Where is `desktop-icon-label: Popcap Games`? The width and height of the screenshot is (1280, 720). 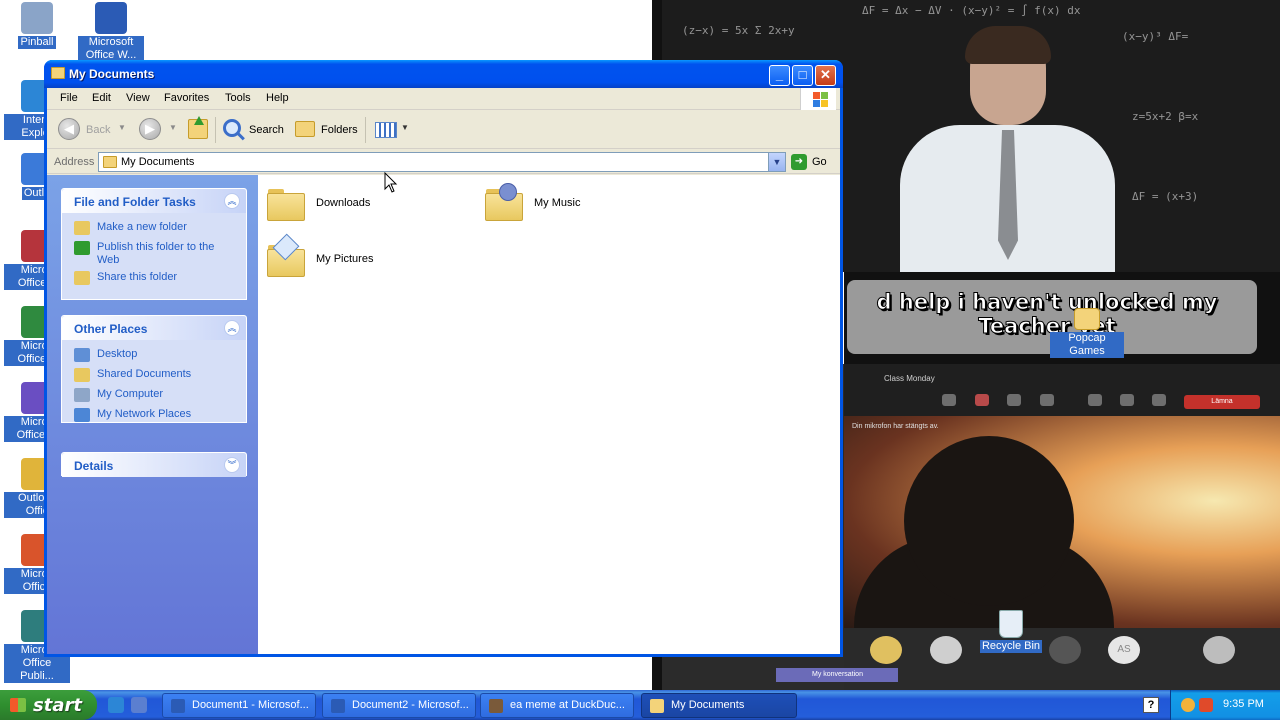
desktop-icon-label: Popcap Games is located at coordinates (1087, 345).